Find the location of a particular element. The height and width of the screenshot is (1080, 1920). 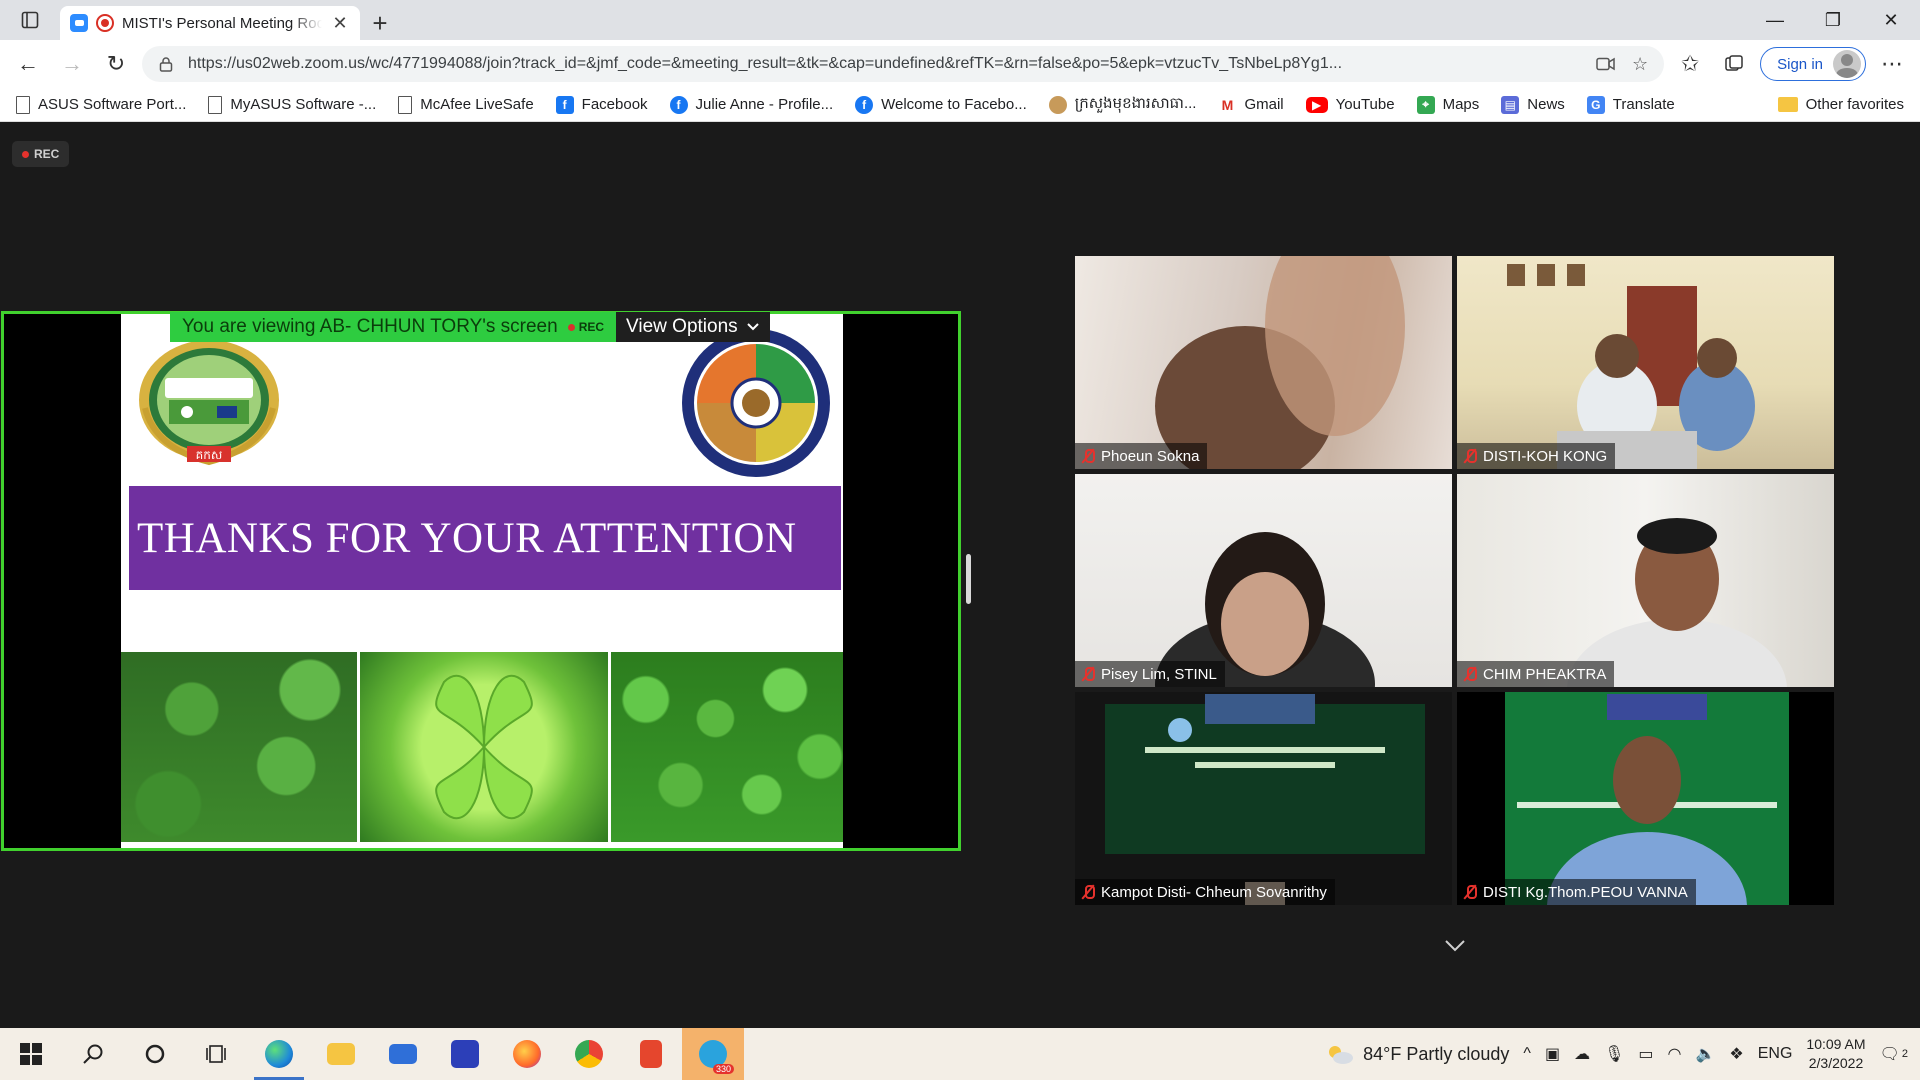

favorite-item: ▤ News is located at coordinates (1533, 104).